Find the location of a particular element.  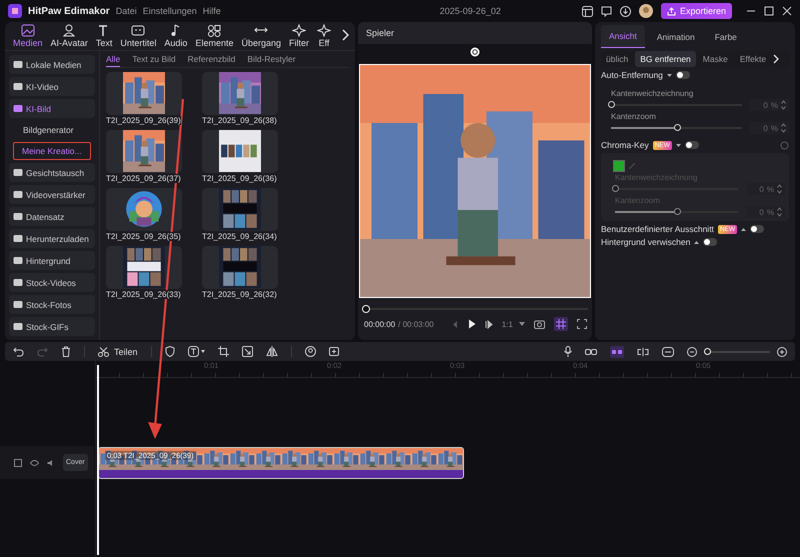

sidebar-item: Videoverstärker is located at coordinates (52, 194).